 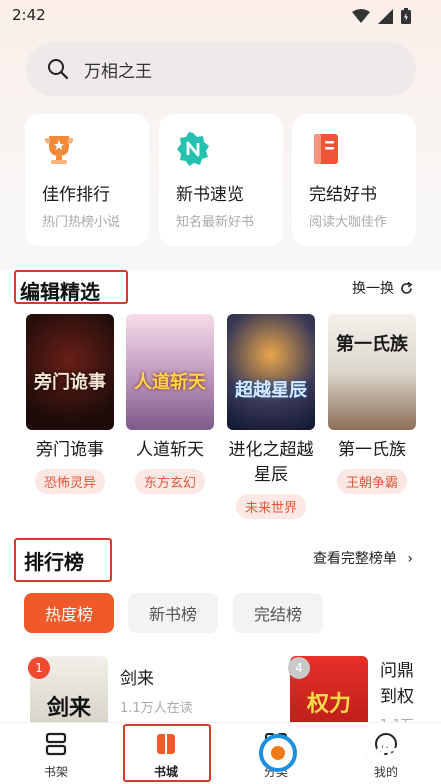 What do you see at coordinates (354, 559) in the screenshot?
I see `view-all-label: 查看完整榜单` at bounding box center [354, 559].